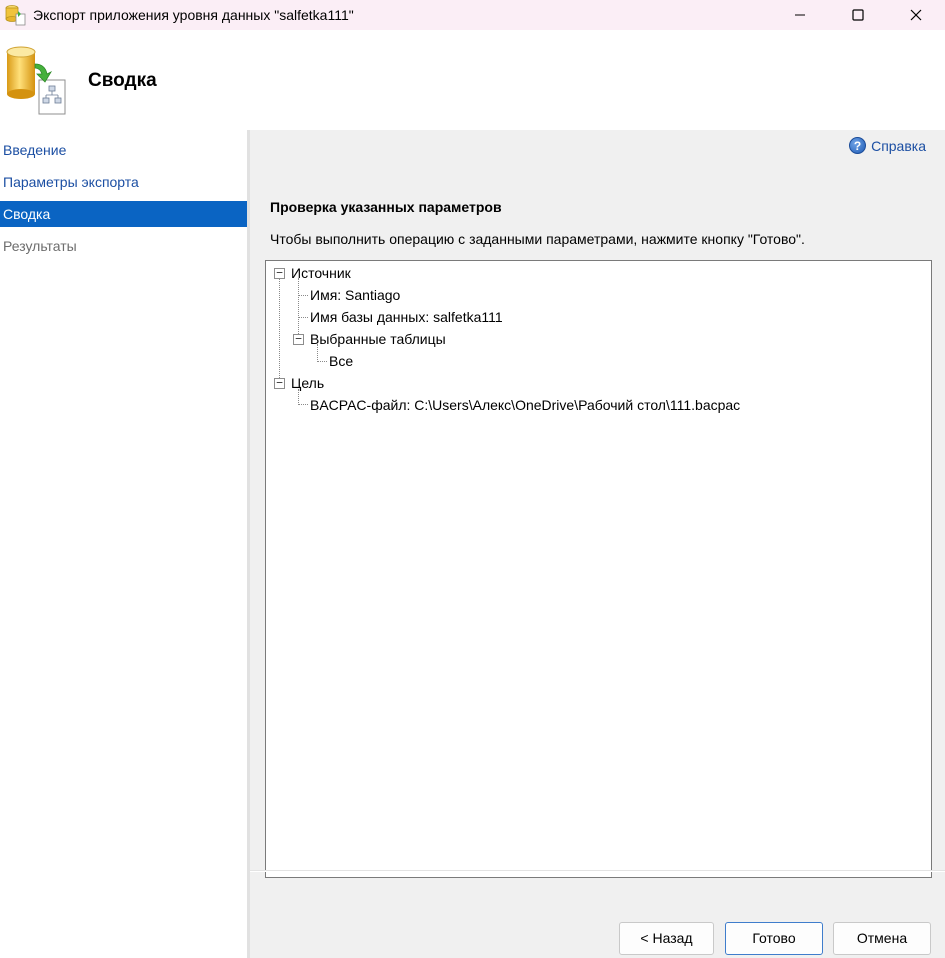  What do you see at coordinates (321, 273) in the screenshot?
I see `tree-node-source: Источник` at bounding box center [321, 273].